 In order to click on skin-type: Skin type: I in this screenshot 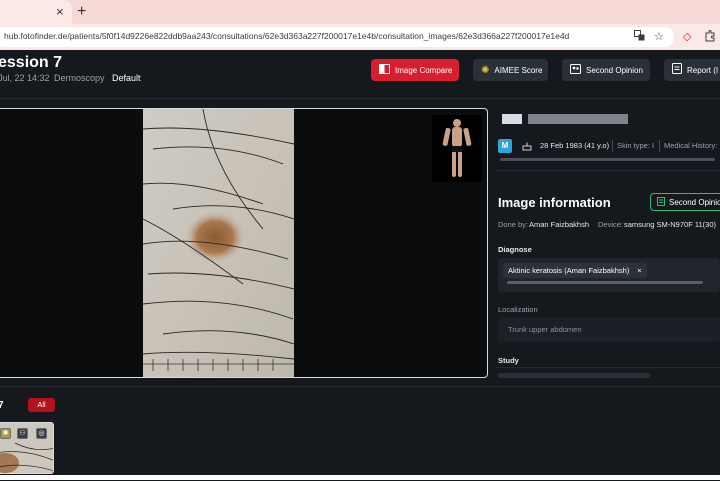, I will do `click(636, 145)`.